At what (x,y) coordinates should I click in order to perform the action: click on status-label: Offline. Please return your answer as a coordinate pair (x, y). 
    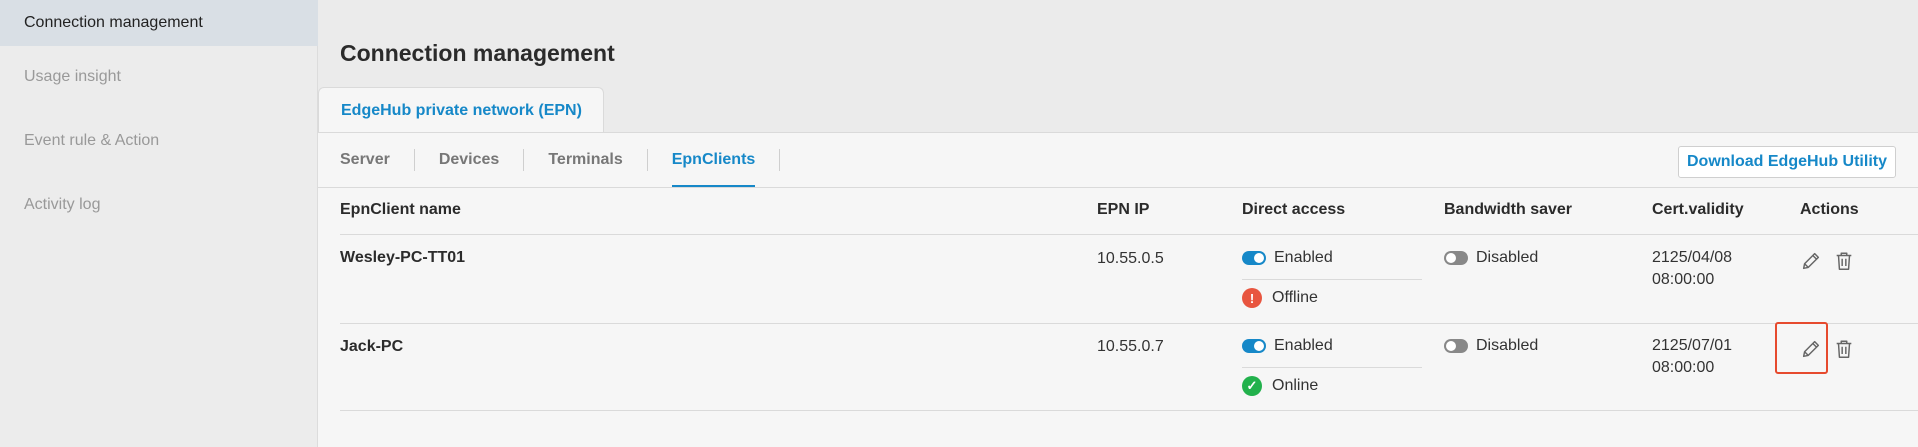
    Looking at the image, I should click on (1295, 298).